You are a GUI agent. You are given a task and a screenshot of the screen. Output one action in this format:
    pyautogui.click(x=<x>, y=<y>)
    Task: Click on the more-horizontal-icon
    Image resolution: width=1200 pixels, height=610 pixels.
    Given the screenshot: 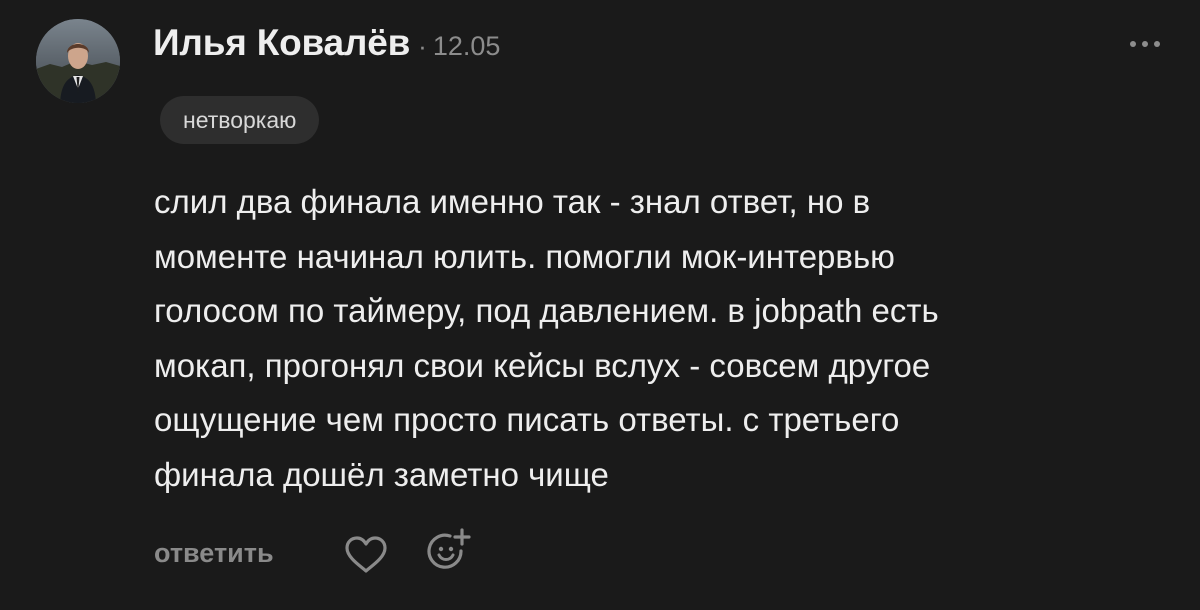 What is the action you would take?
    pyautogui.click(x=1145, y=44)
    